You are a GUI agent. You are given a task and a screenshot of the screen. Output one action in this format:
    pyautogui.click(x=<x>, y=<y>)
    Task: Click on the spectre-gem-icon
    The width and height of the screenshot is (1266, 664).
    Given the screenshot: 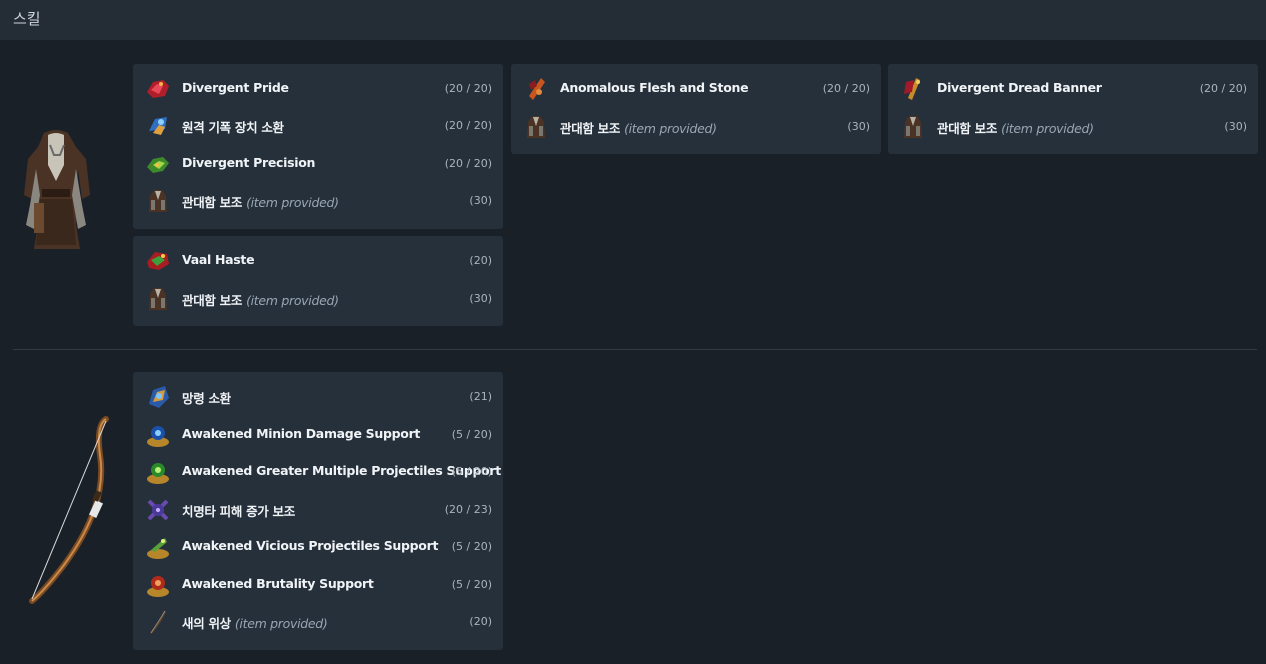 What is the action you would take?
    pyautogui.click(x=158, y=397)
    